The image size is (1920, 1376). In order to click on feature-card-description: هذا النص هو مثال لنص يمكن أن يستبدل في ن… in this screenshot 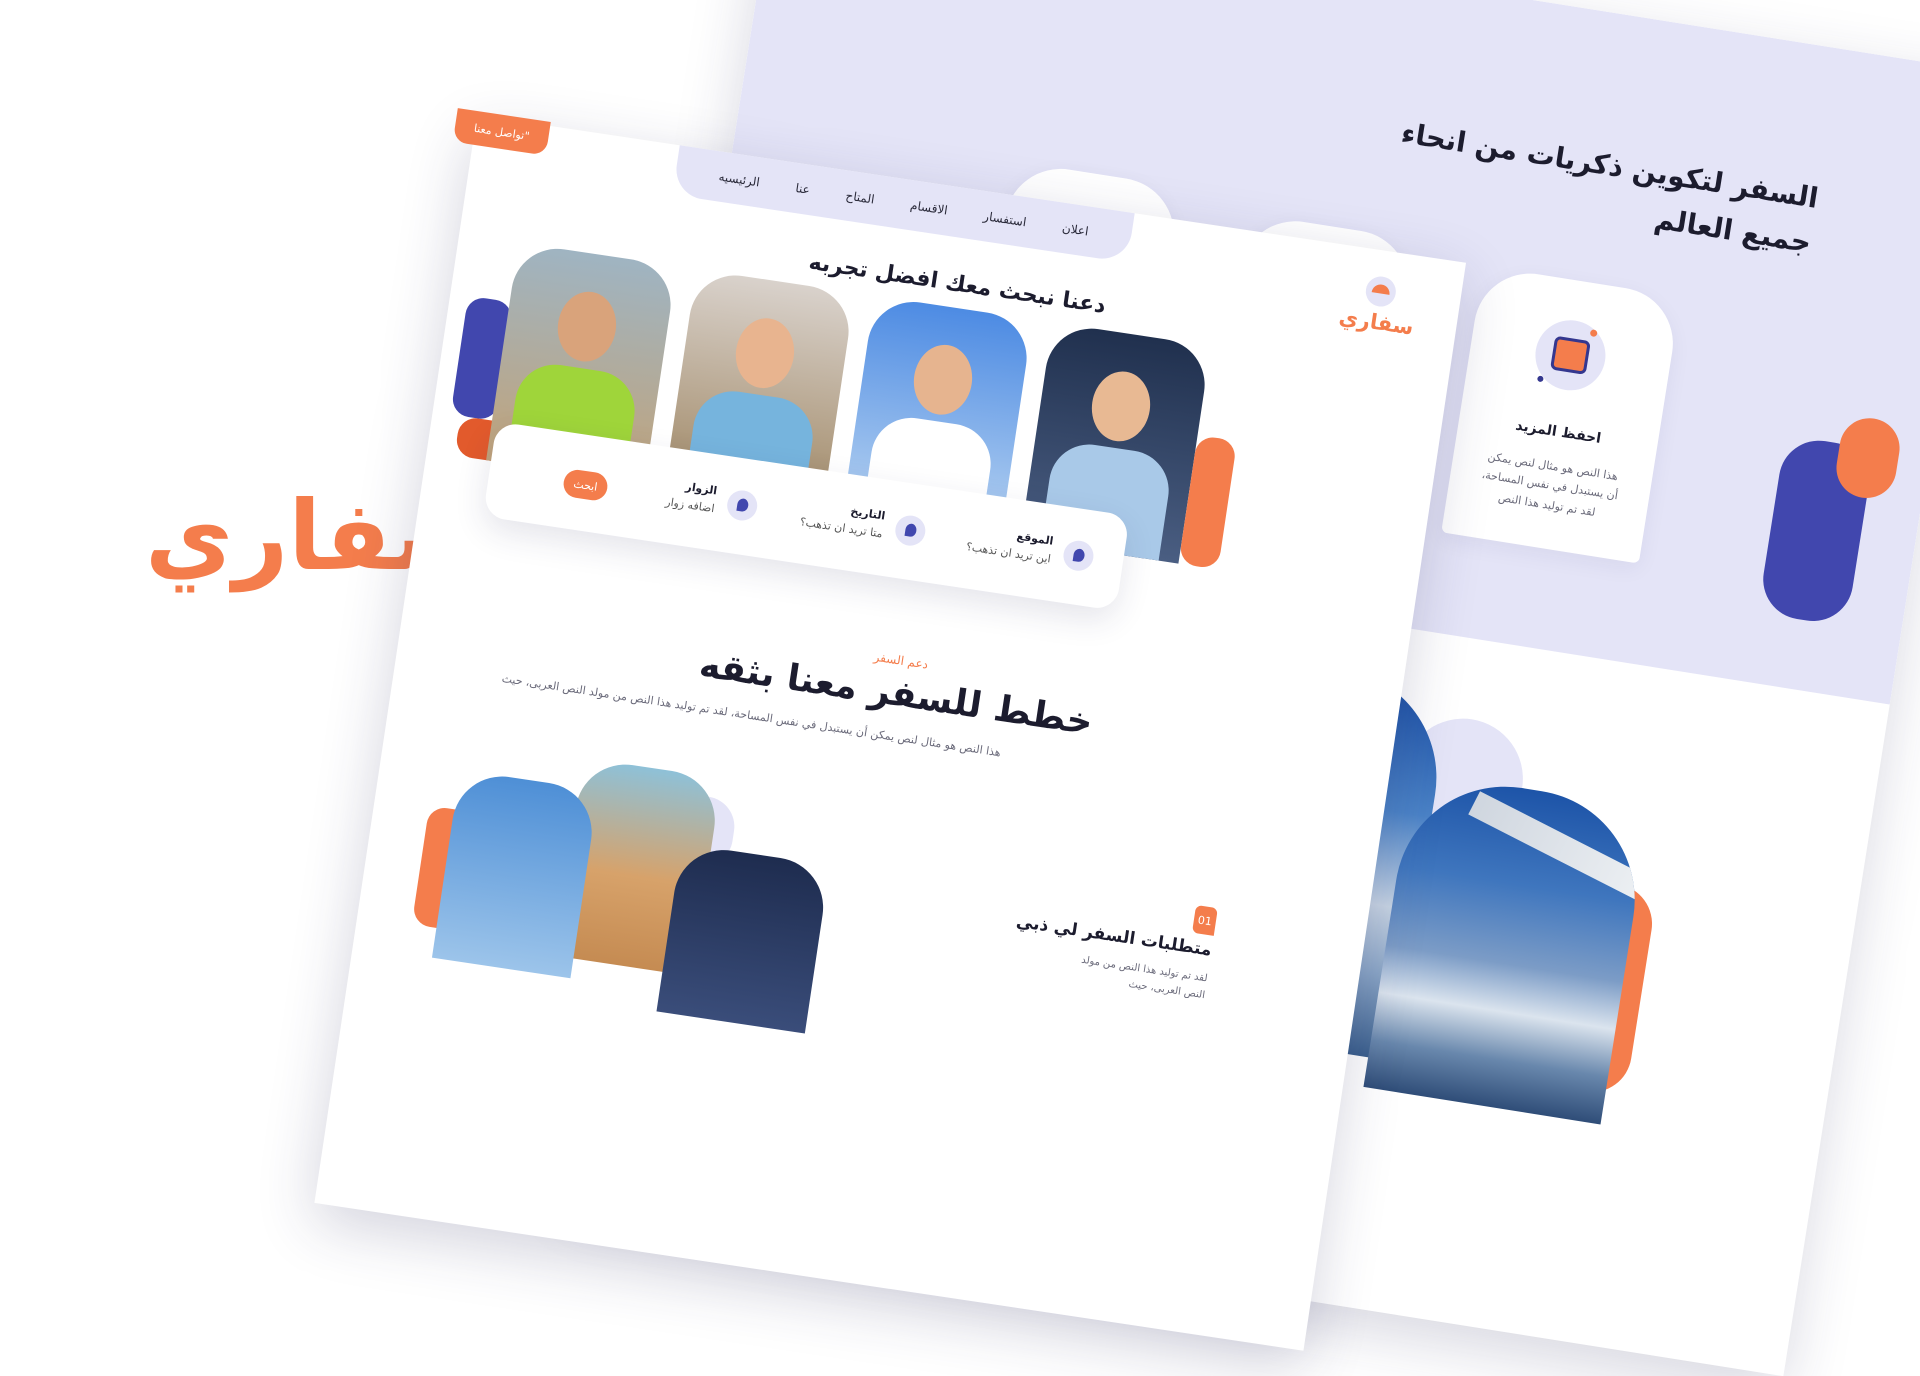, I will do `click(1549, 484)`.